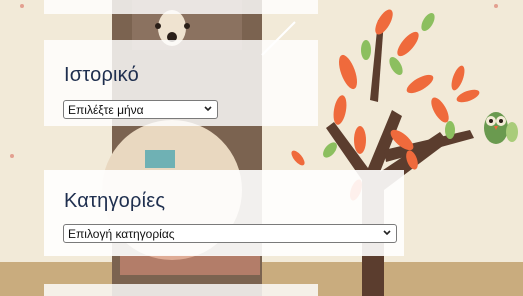  I want to click on widget-top-partial, so click(181, 7).